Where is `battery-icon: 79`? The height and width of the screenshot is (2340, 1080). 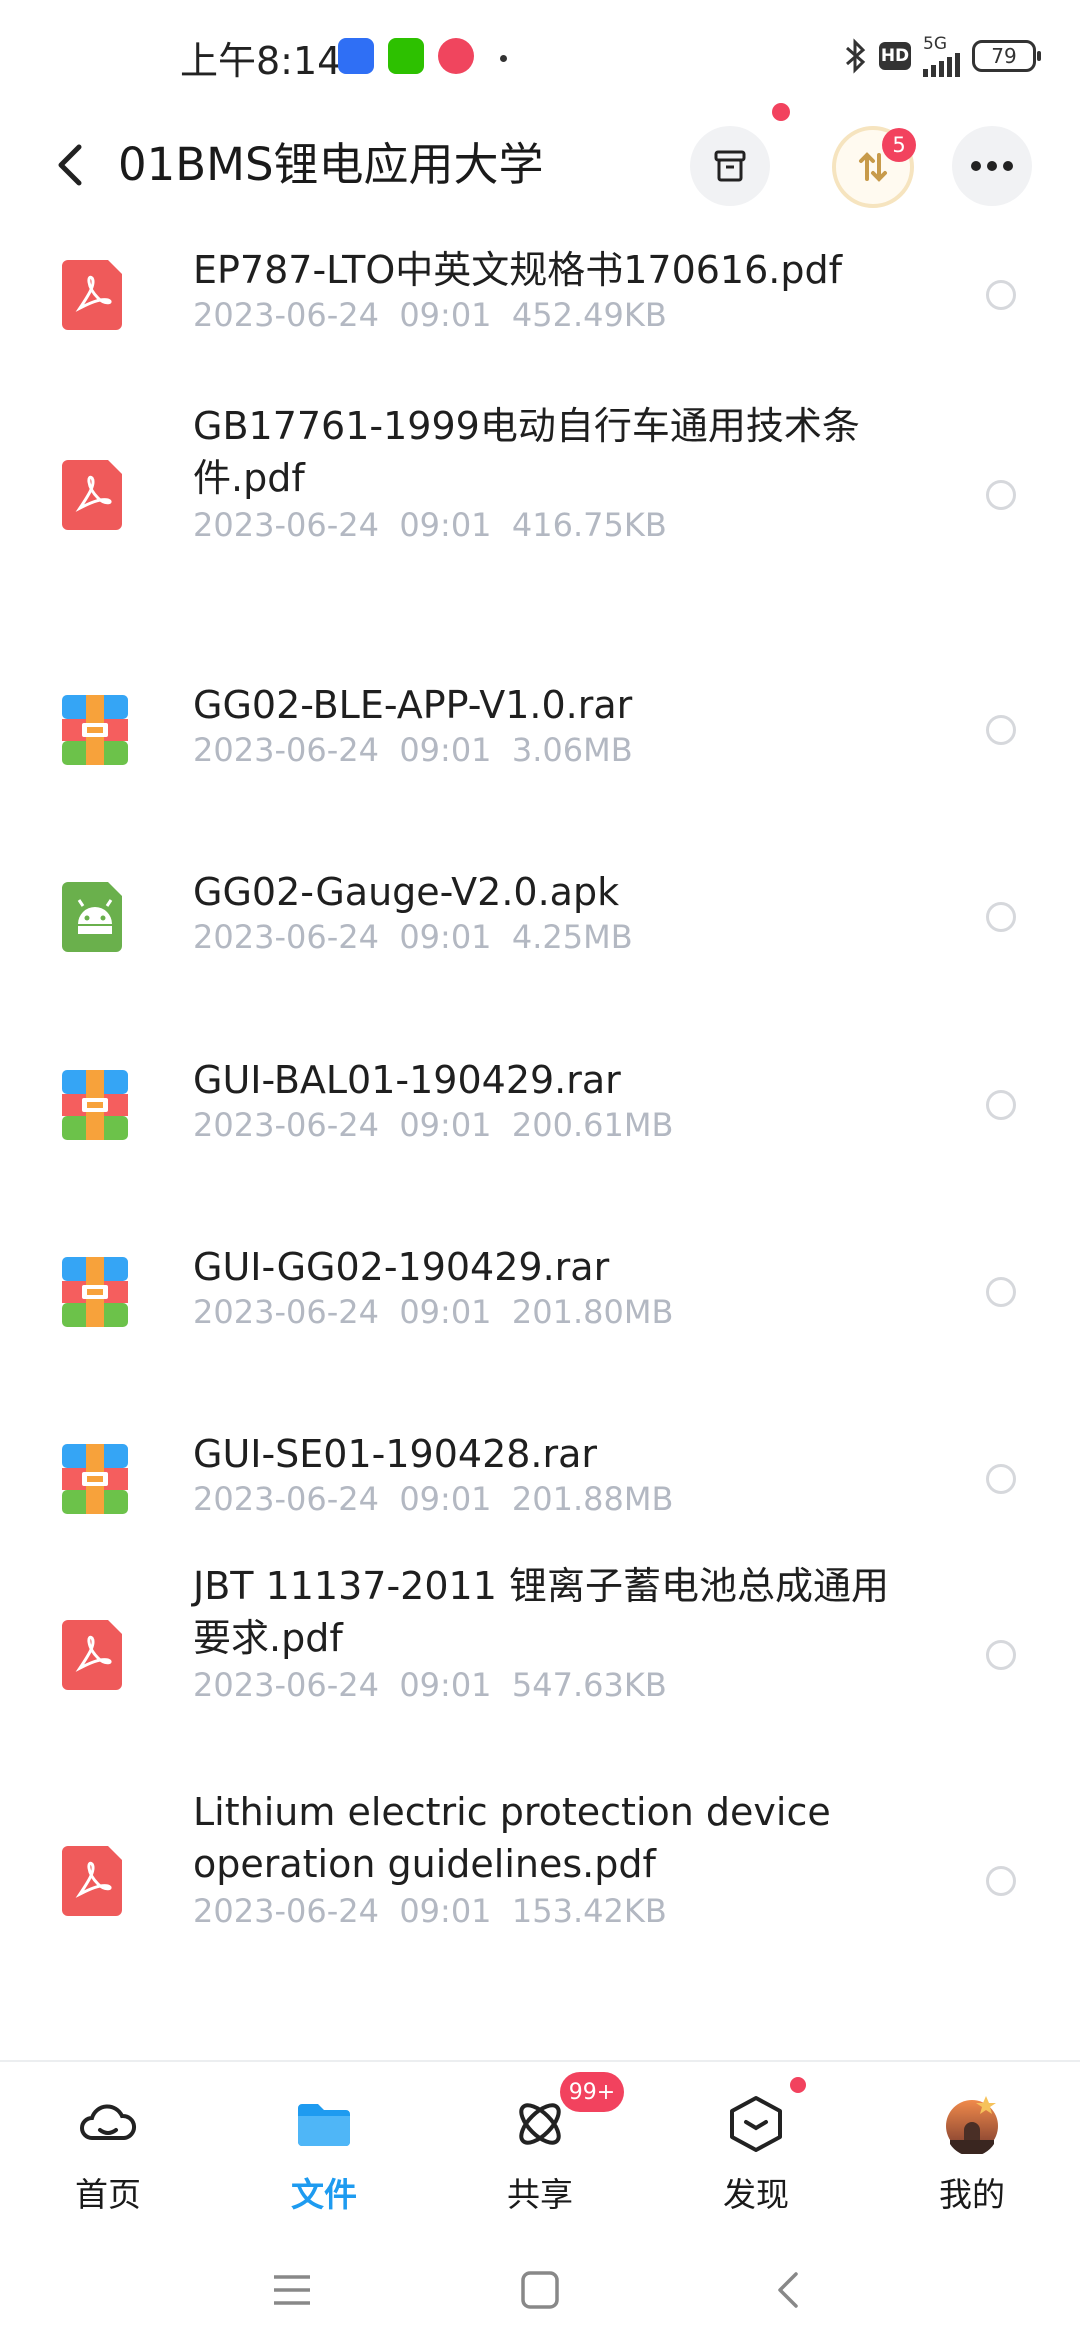 battery-icon: 79 is located at coordinates (1006, 56).